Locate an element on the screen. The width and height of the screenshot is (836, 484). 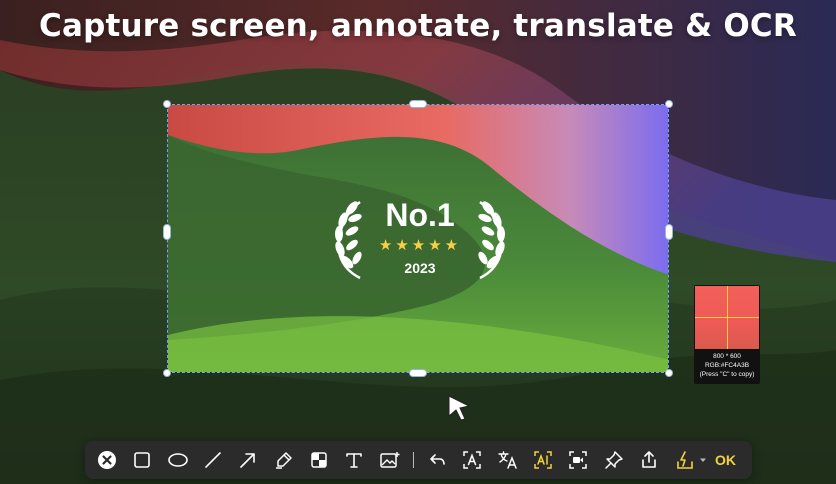
ellipse-icon is located at coordinates (178, 460).